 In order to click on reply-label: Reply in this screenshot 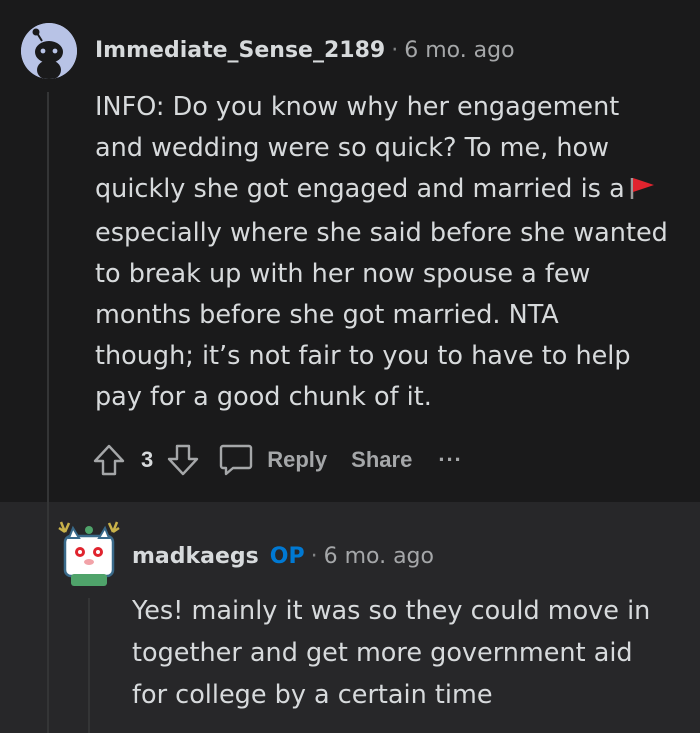, I will do `click(297, 459)`.